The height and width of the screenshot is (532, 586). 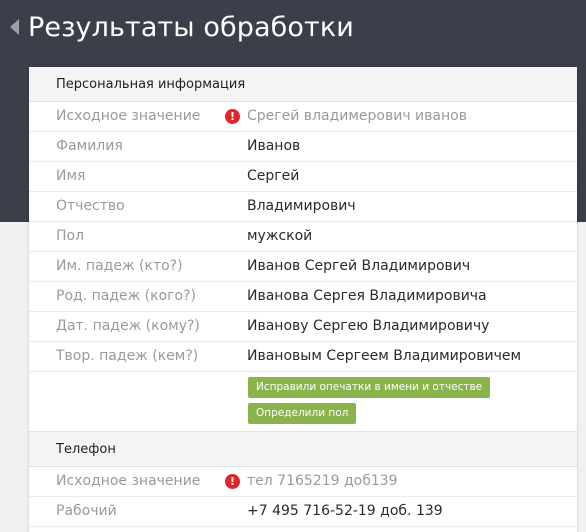 What do you see at coordinates (367, 296) in the screenshot?
I see `row-value: Иванова Сергея Владимировича` at bounding box center [367, 296].